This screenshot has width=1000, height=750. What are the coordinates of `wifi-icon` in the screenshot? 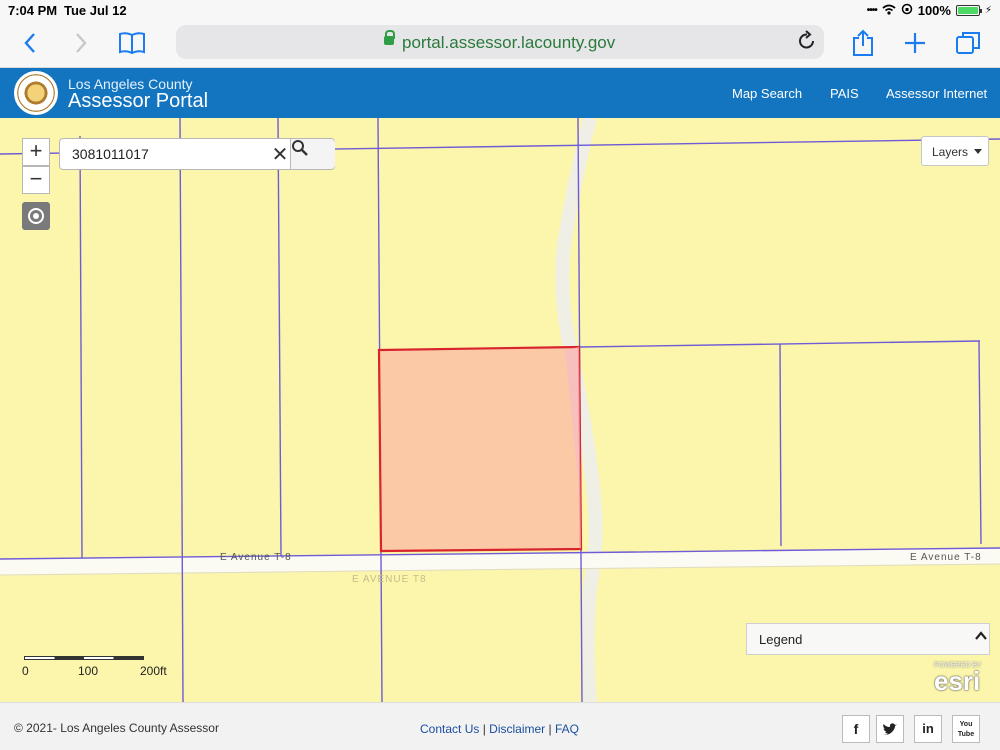 It's located at (889, 10).